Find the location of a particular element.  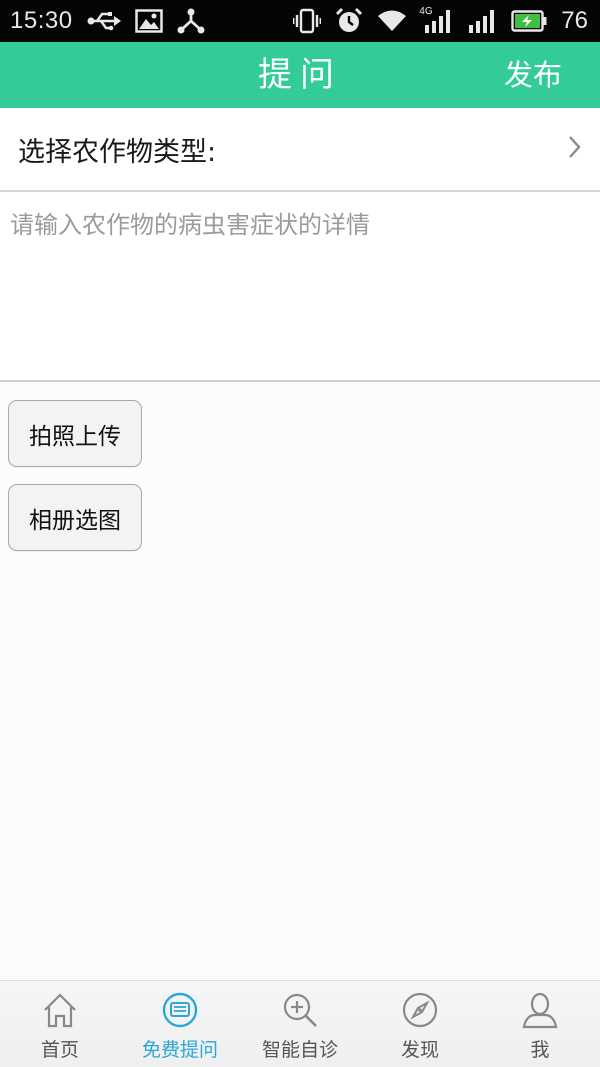

choose-from-album-button: 相册选图 is located at coordinates (75, 517).